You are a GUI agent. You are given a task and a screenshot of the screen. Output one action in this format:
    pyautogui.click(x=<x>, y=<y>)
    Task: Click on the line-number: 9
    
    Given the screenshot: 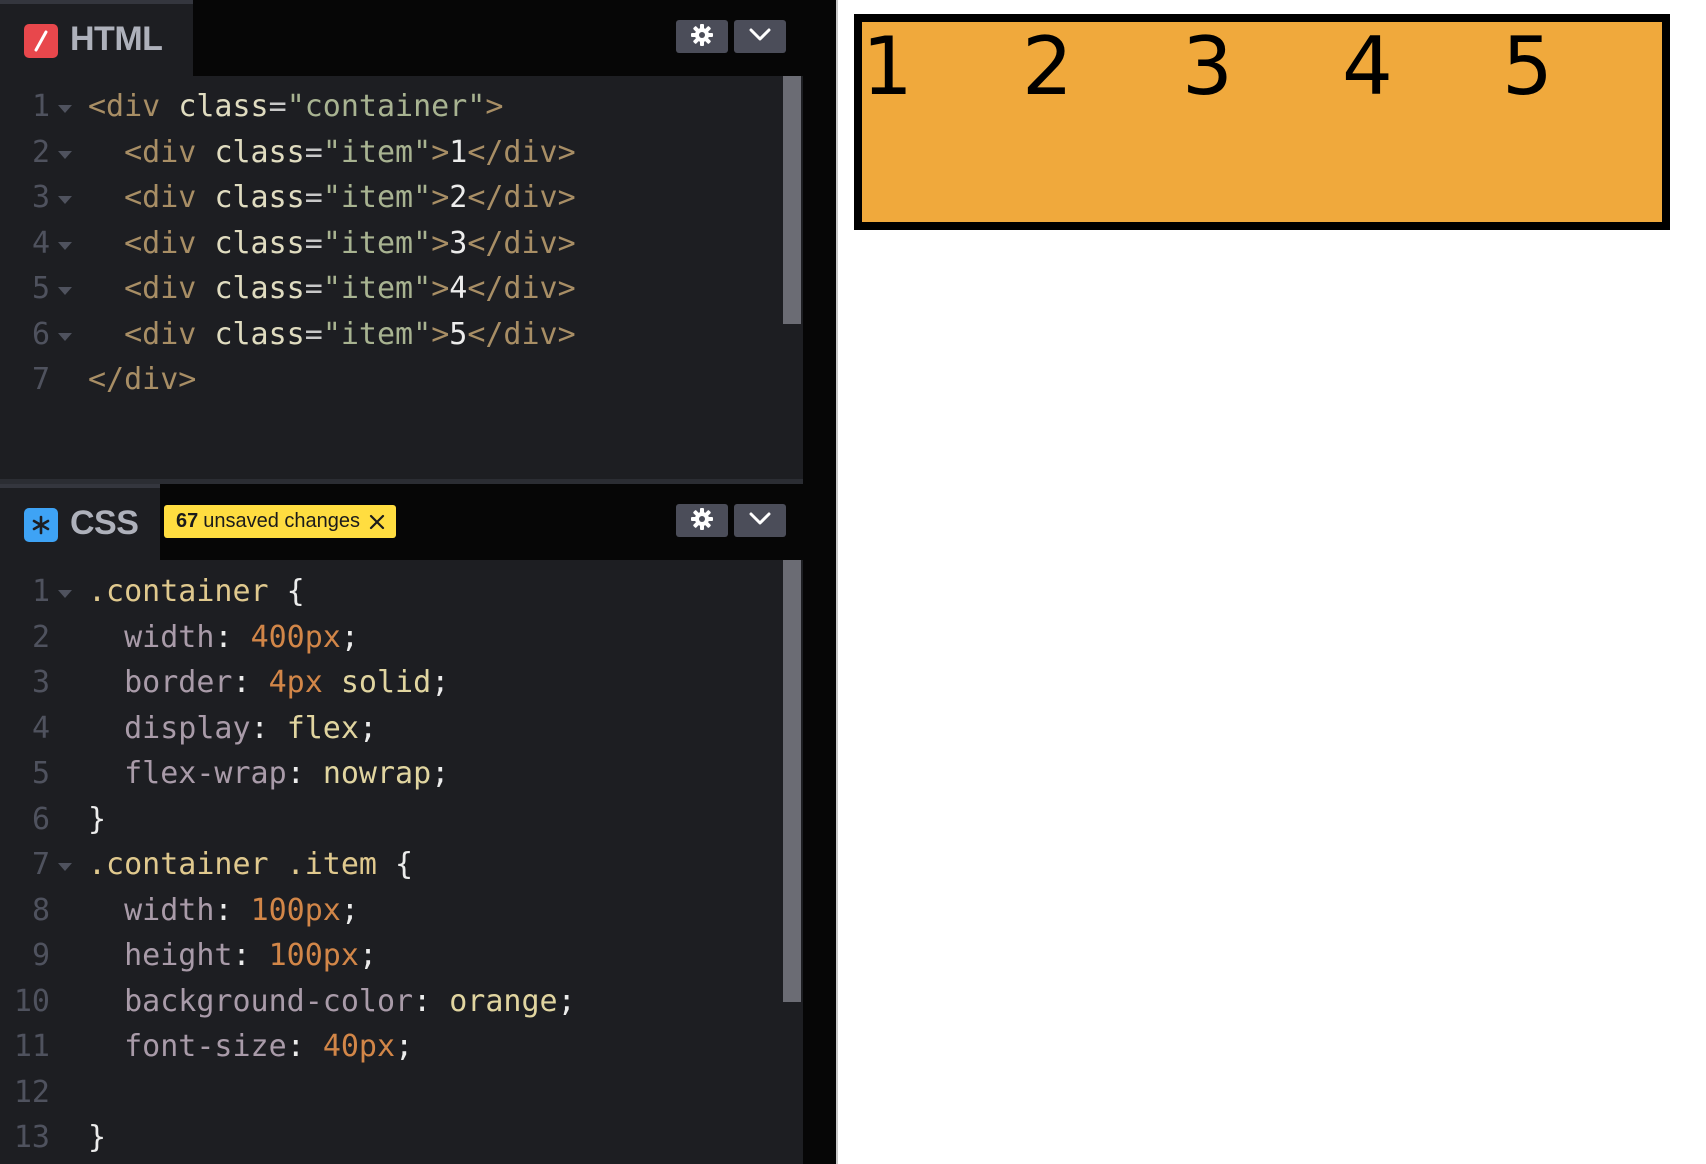 What is the action you would take?
    pyautogui.click(x=40, y=955)
    